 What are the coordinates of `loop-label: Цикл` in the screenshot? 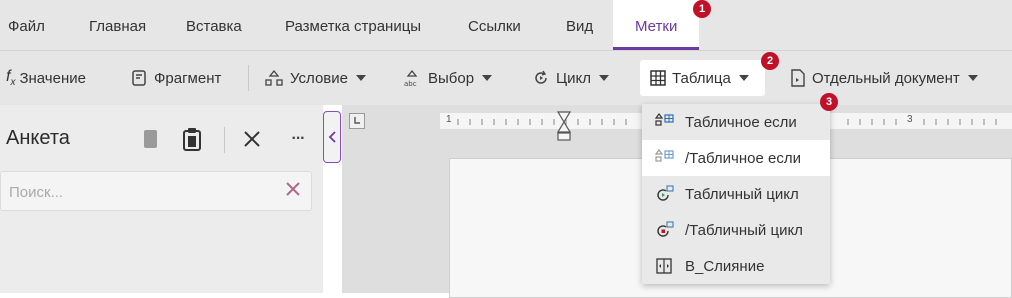 It's located at (573, 78).